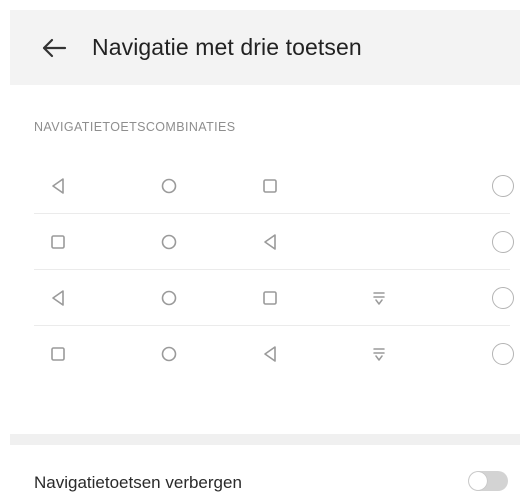 This screenshot has height=497, width=530. I want to click on back-button, so click(54, 48).